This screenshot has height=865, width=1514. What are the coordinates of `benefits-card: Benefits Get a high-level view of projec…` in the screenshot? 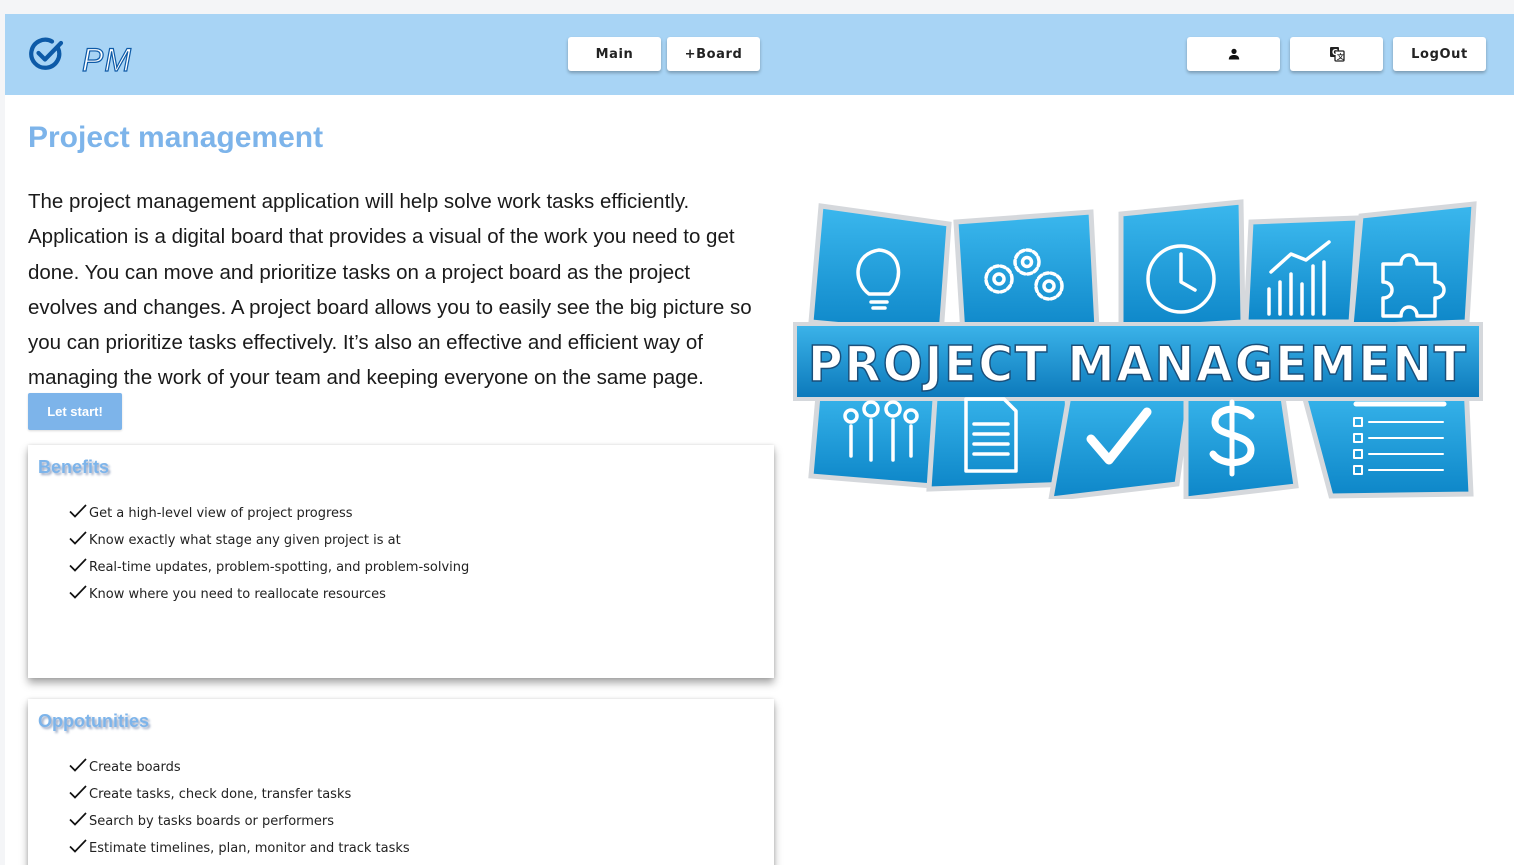 It's located at (401, 561).